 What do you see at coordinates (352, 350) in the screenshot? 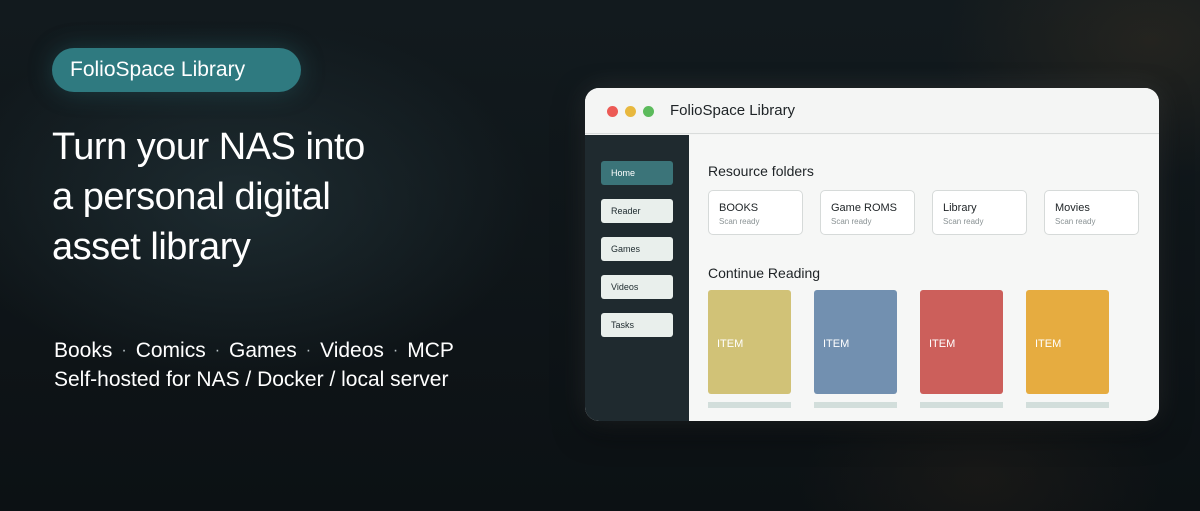
I see `feature-videos: Videos` at bounding box center [352, 350].